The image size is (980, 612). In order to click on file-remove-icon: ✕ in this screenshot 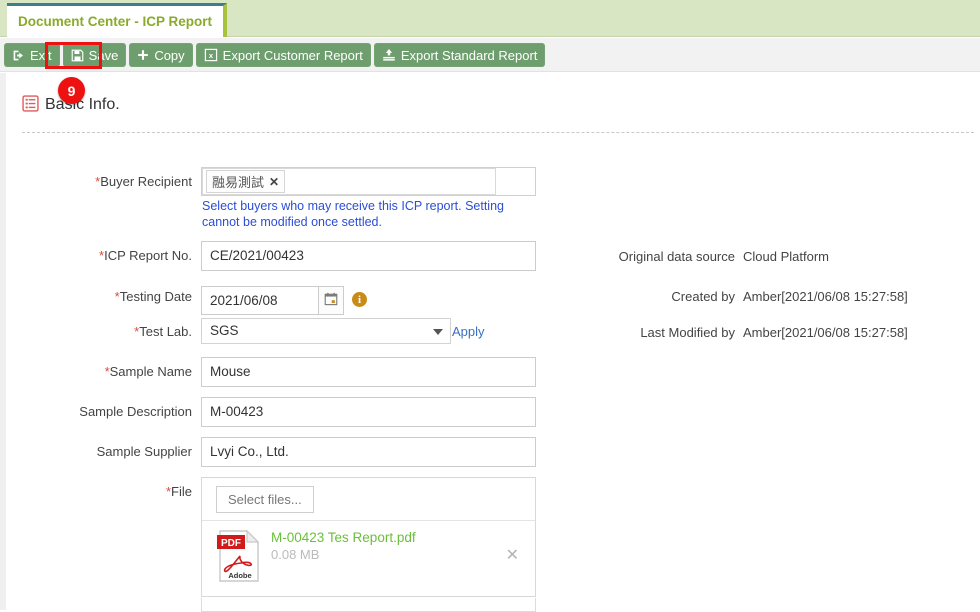, I will do `click(512, 556)`.